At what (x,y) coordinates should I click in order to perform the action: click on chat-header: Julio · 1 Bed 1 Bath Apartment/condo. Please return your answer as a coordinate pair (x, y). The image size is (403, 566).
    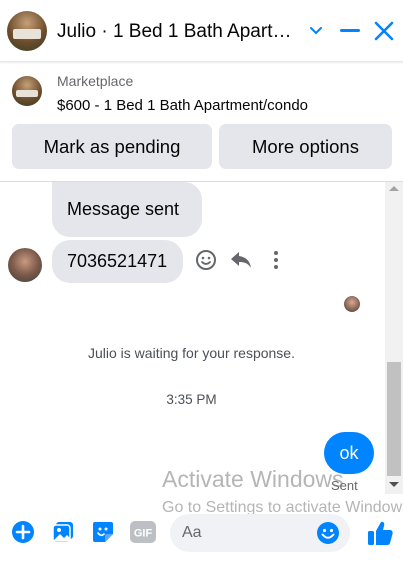
    Looking at the image, I should click on (201, 31).